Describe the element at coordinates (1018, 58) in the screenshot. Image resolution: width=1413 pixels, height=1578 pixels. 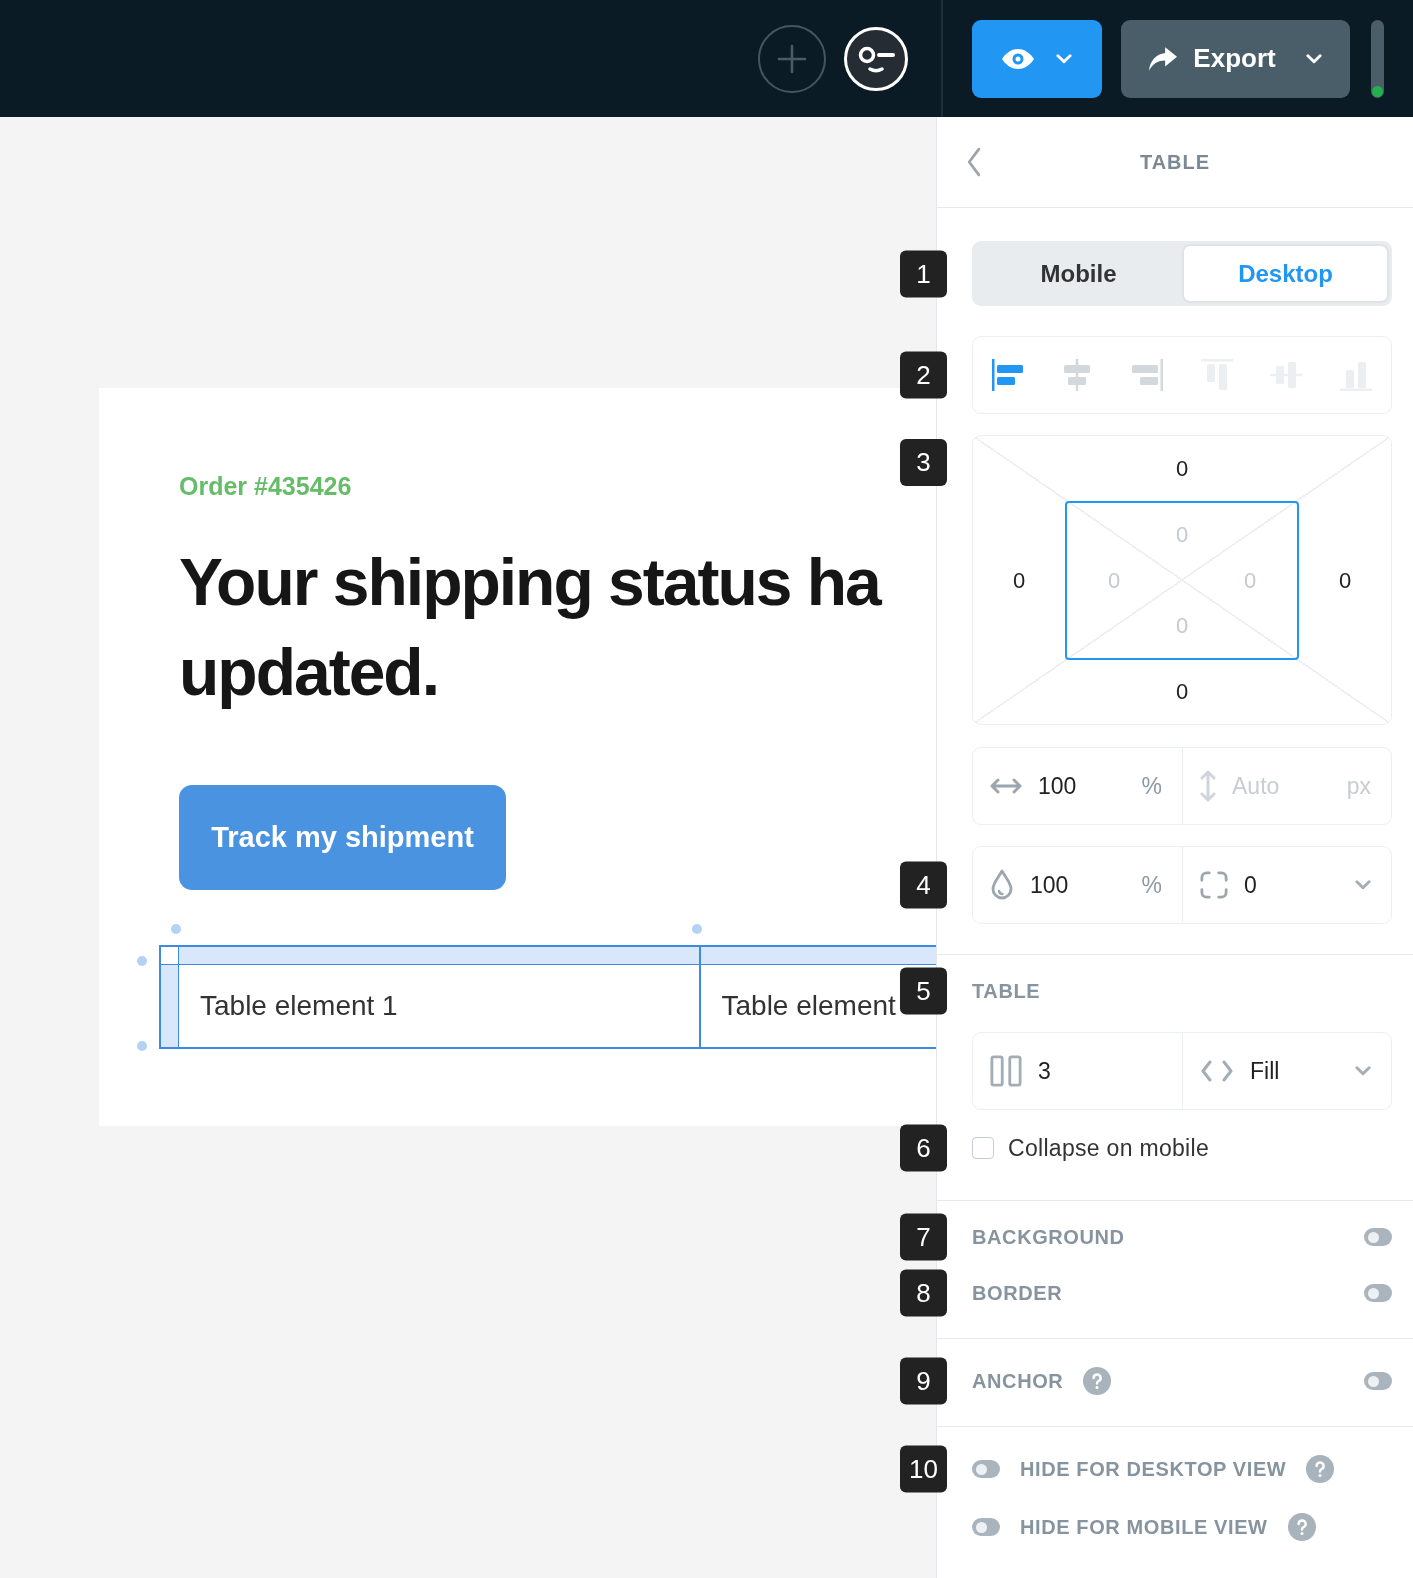
I see `eye-icon` at that location.